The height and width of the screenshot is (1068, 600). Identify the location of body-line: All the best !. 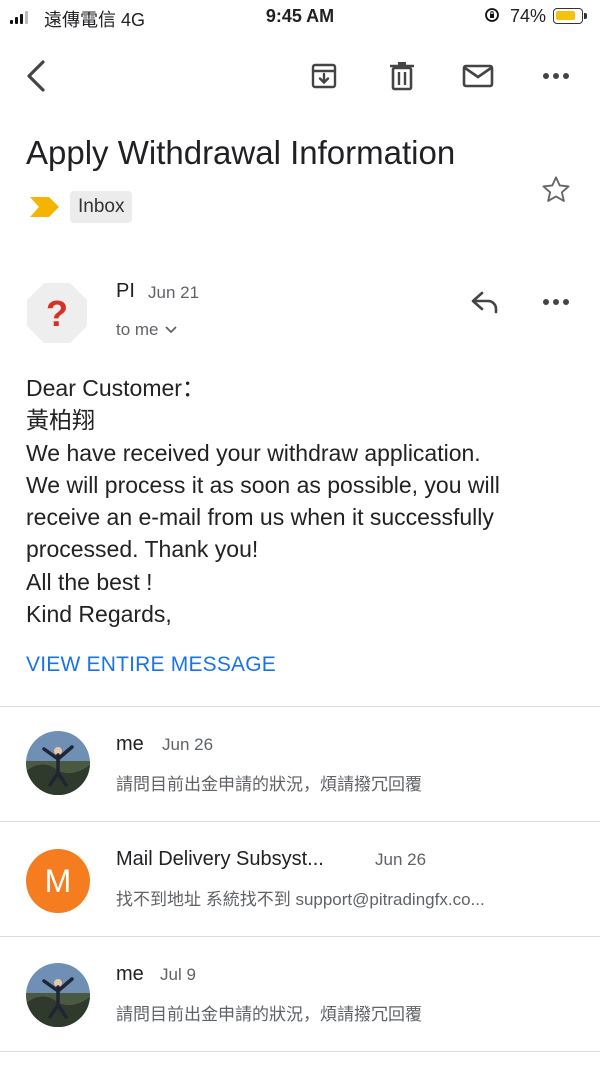
(89, 581).